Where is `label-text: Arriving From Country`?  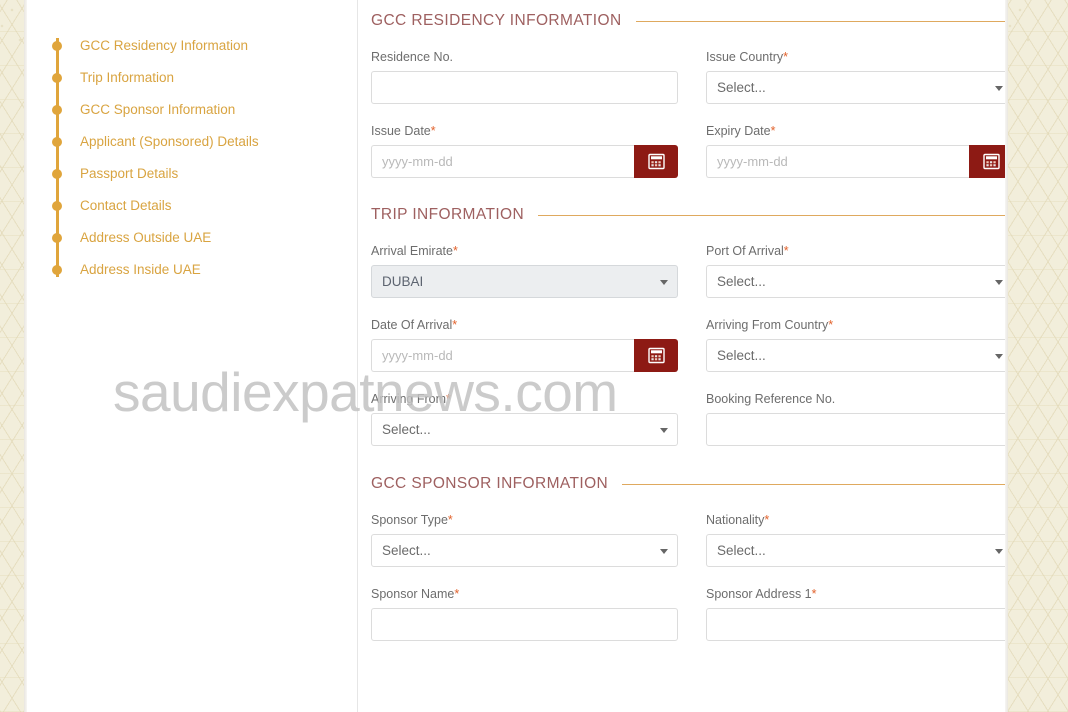
label-text: Arriving From Country is located at coordinates (767, 325).